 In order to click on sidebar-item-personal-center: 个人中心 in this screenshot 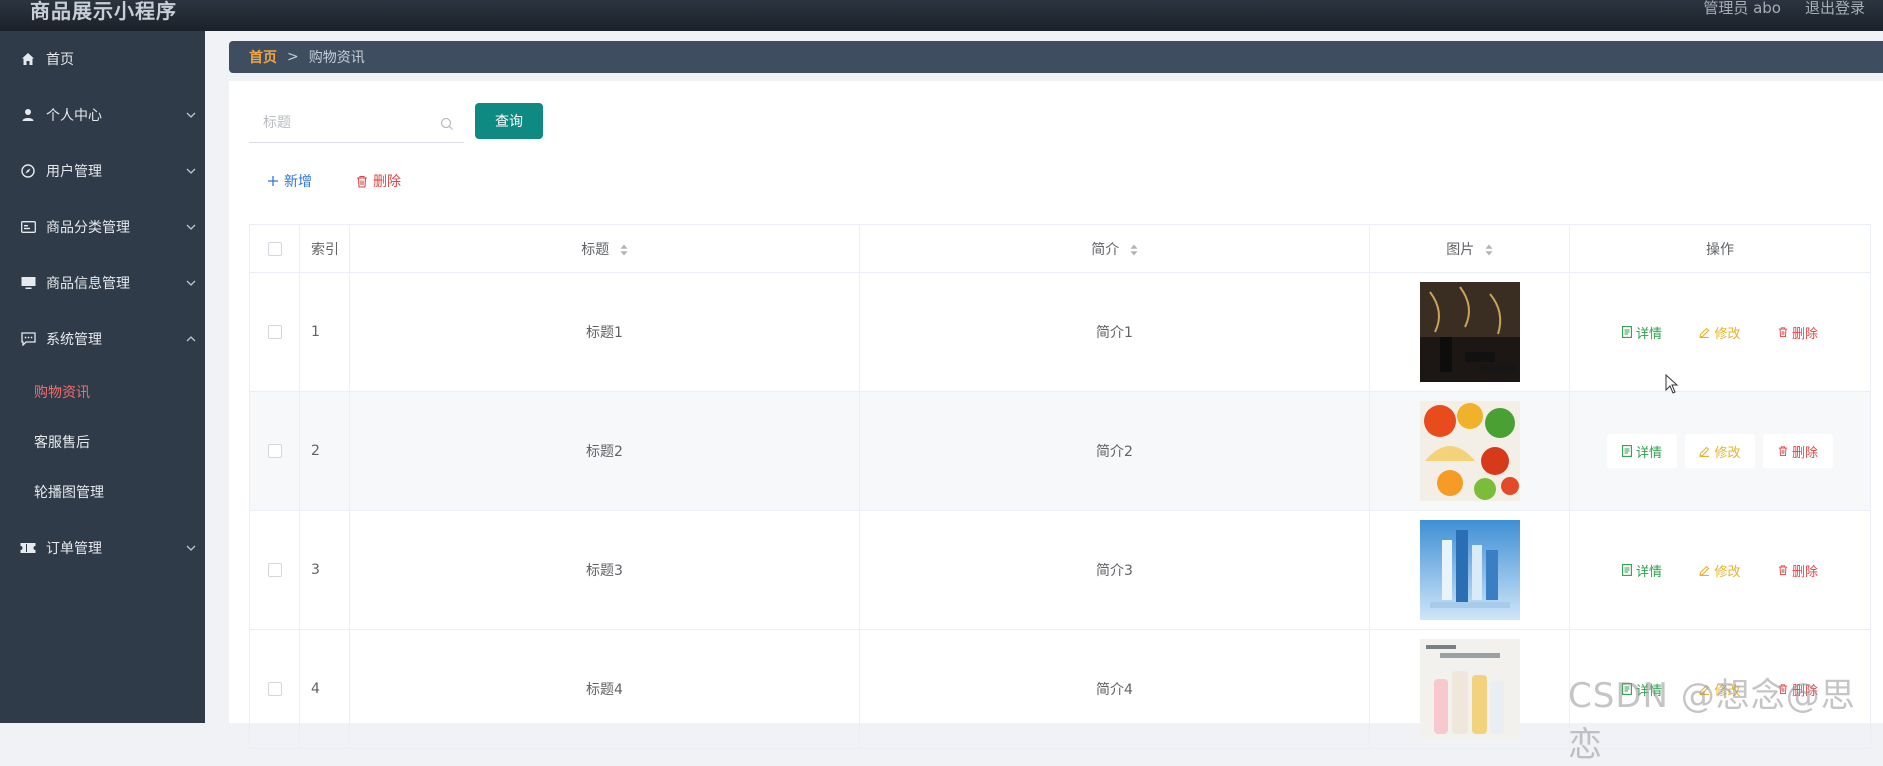, I will do `click(102, 115)`.